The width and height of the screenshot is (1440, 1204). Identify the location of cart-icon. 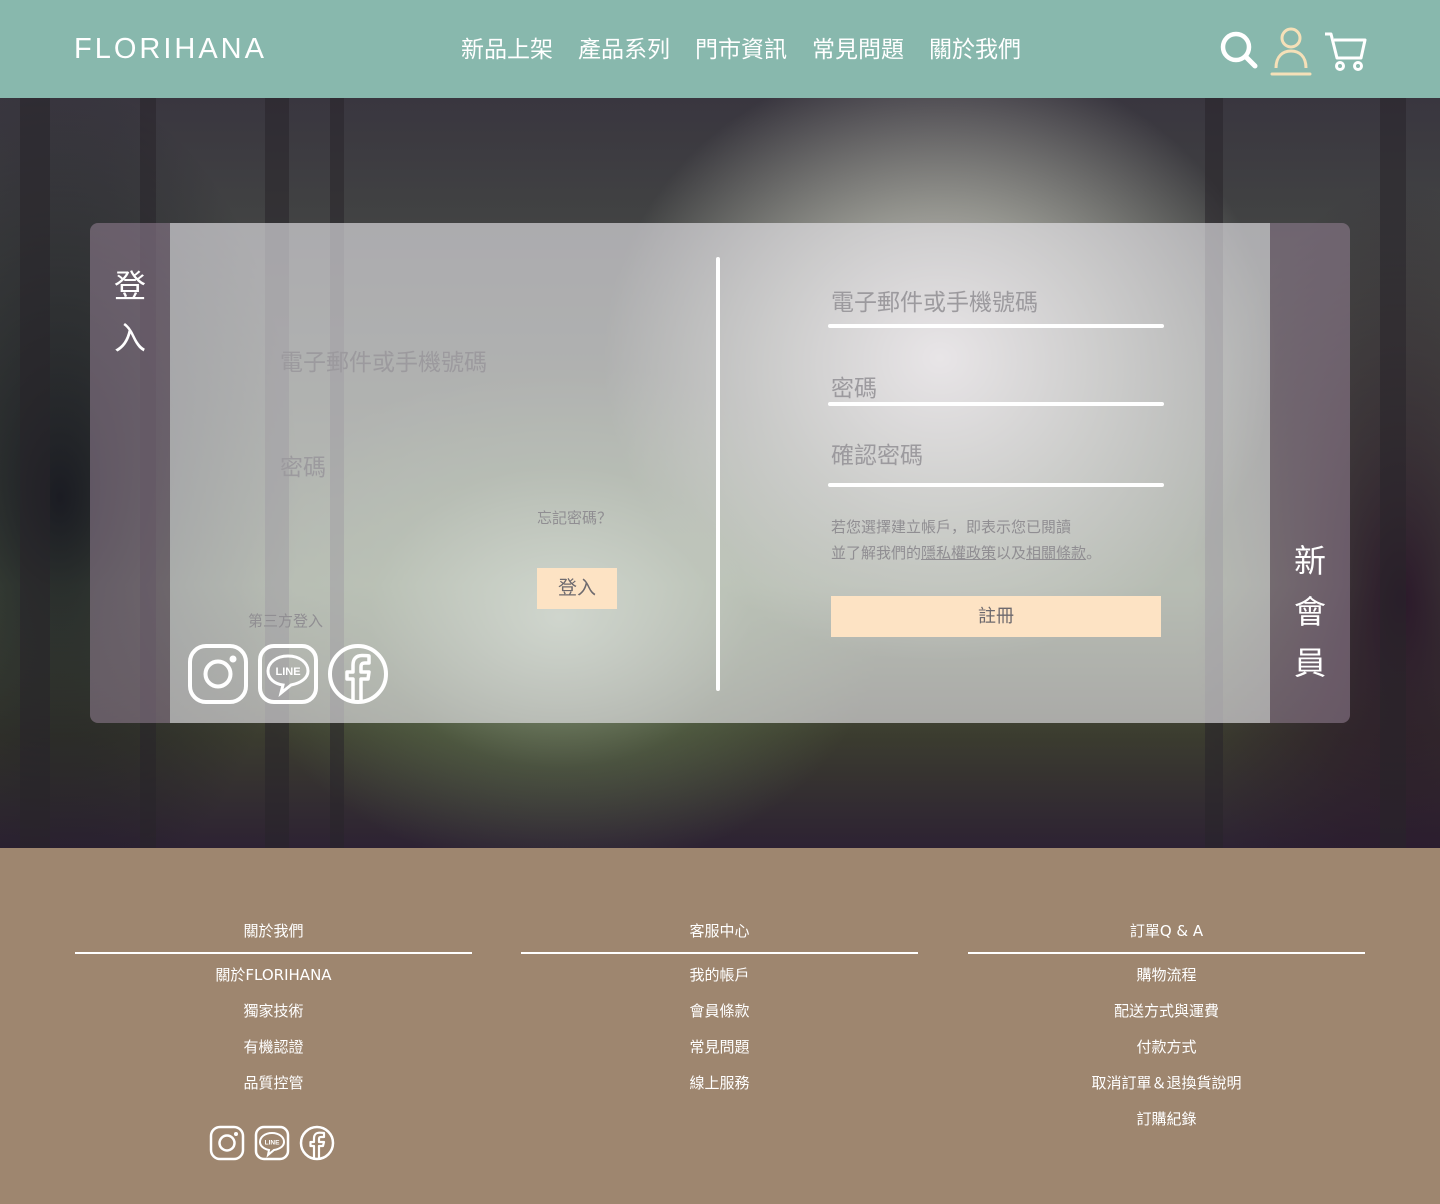
(1345, 50).